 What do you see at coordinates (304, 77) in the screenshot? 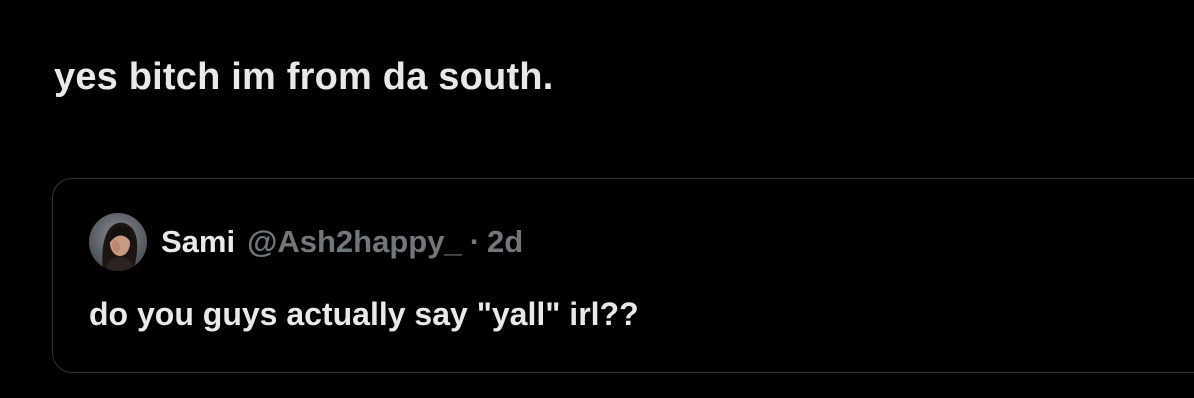
I see `post-text: yes bitch im from da south.` at bounding box center [304, 77].